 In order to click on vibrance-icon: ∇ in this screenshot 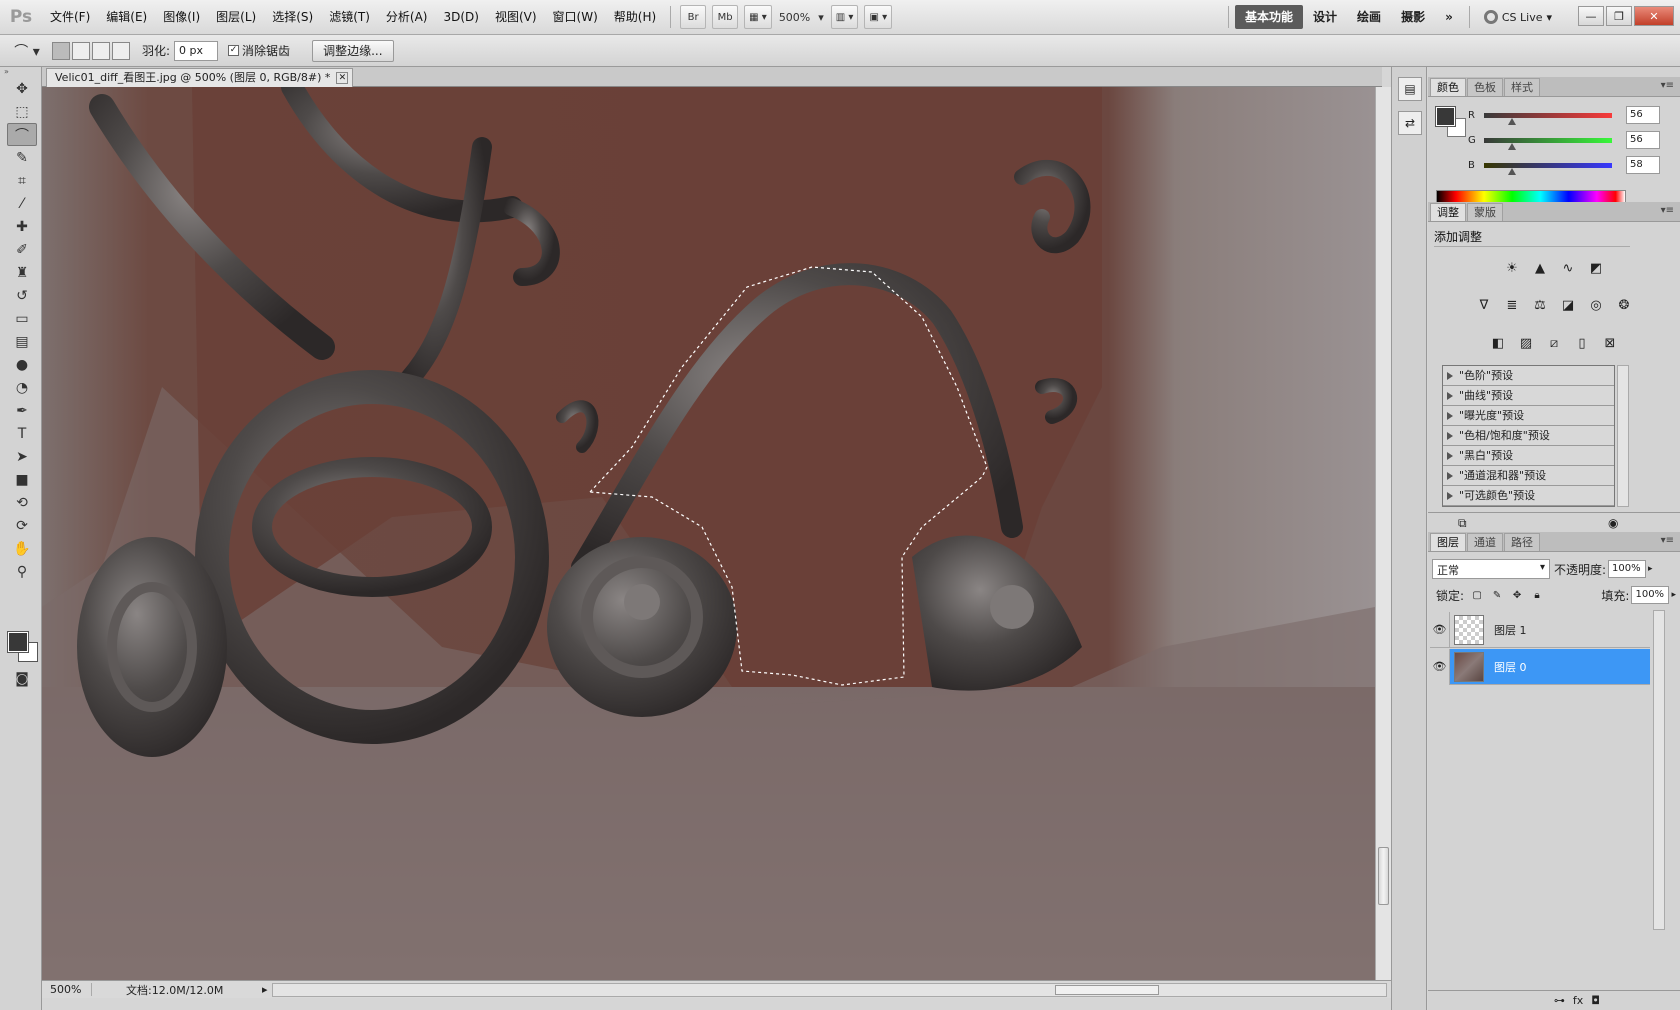, I will do `click(1484, 305)`.